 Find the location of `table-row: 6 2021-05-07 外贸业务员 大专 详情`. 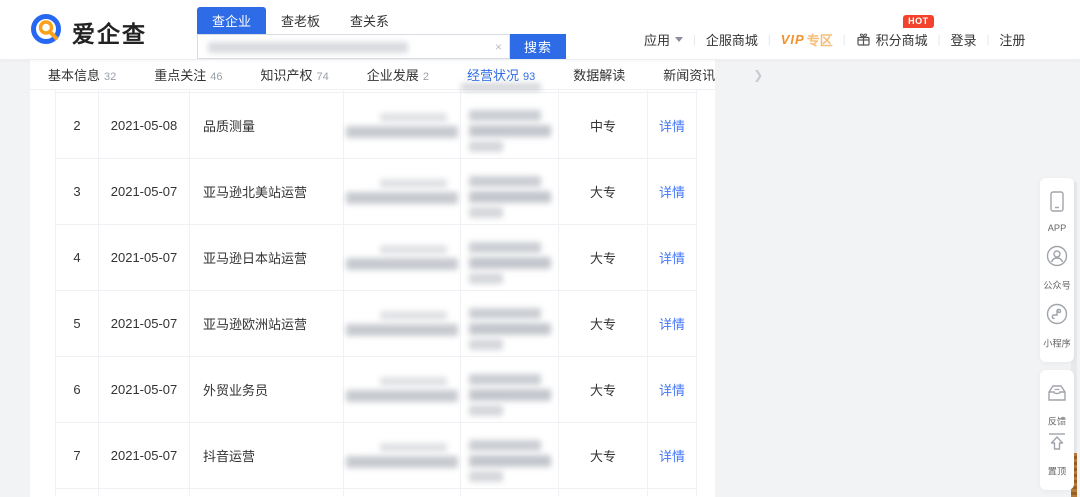

table-row: 6 2021-05-07 外贸业务员 大专 详情 is located at coordinates (376, 390).